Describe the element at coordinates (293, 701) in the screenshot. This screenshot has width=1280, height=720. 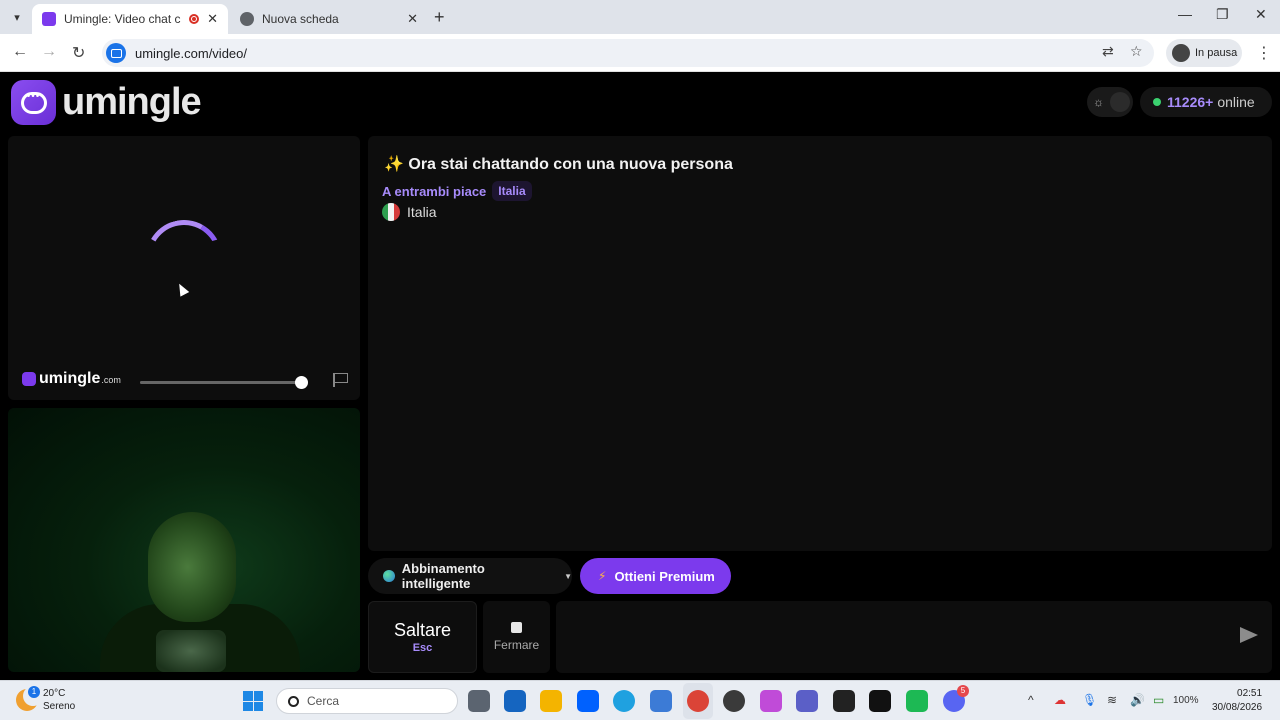
I see `search-icon` at that location.